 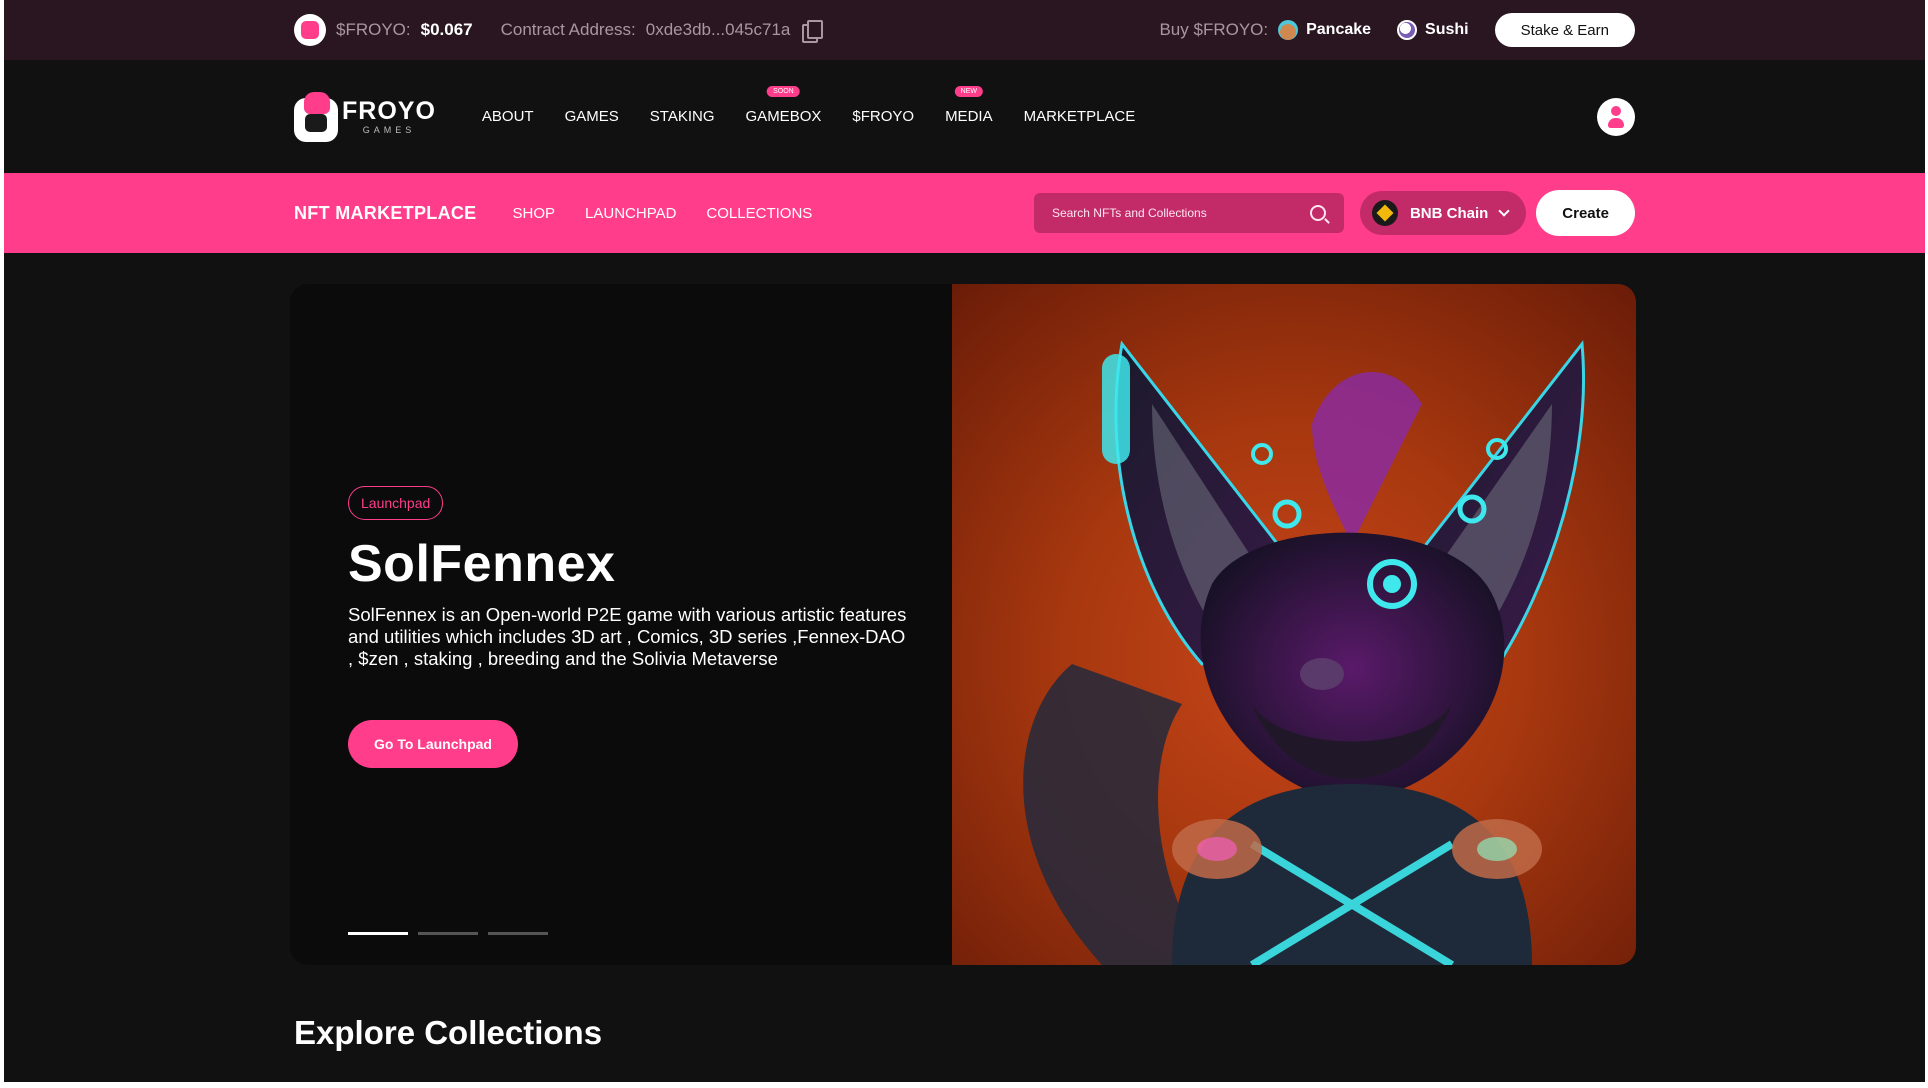 What do you see at coordinates (1564, 30) in the screenshot?
I see `stake-earn-button: Stake & Earn` at bounding box center [1564, 30].